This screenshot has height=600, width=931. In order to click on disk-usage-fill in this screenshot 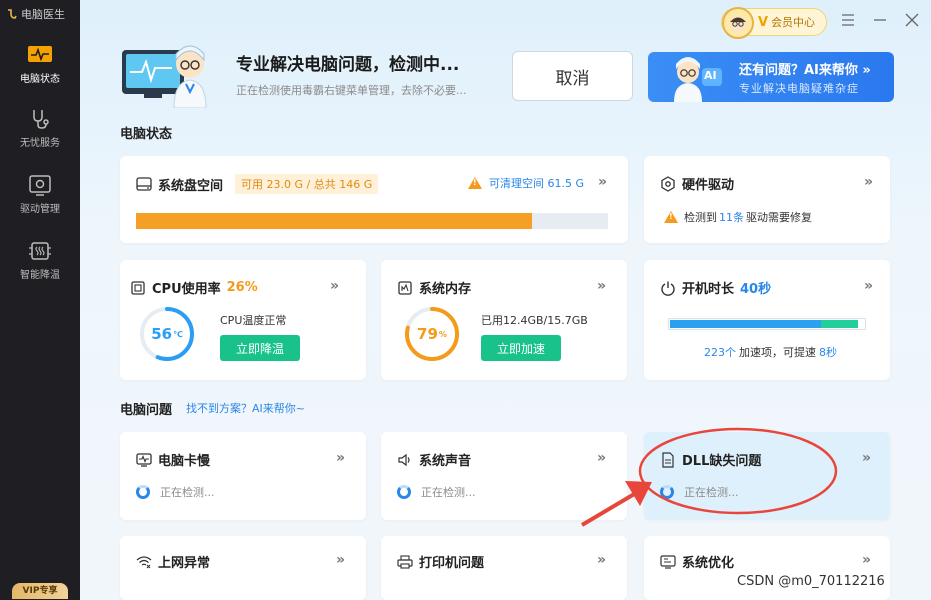, I will do `click(334, 221)`.